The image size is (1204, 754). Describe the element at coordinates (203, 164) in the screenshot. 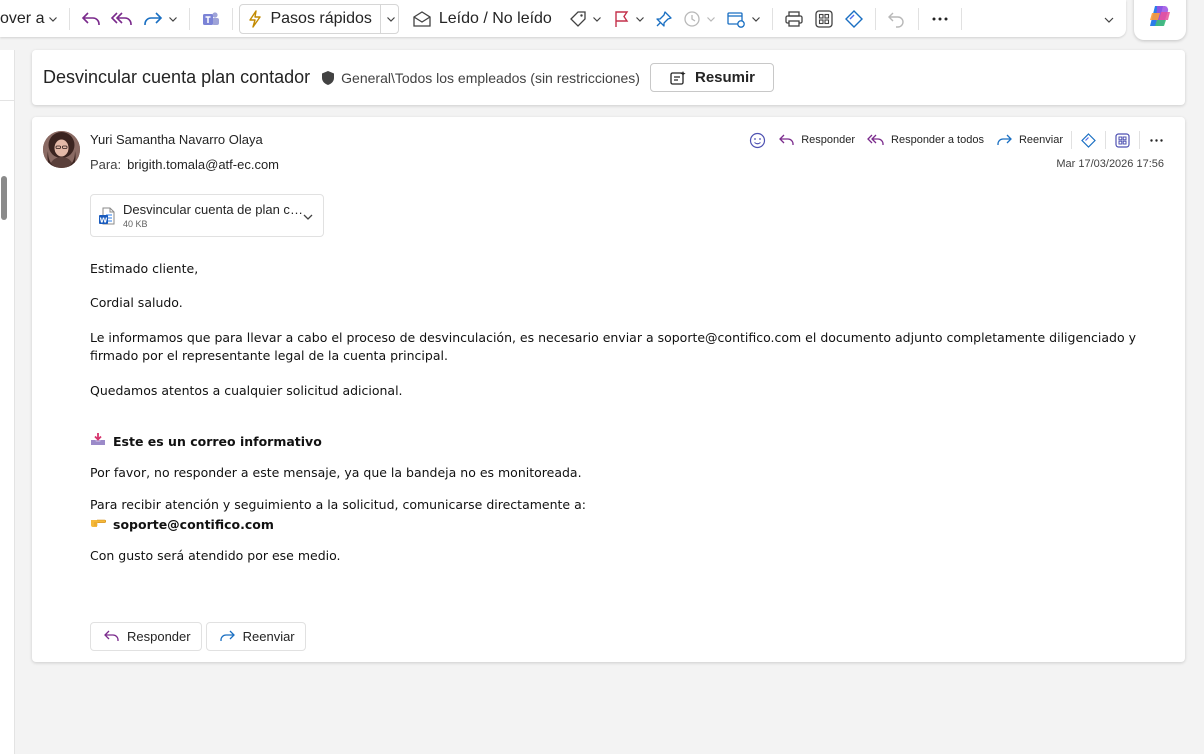

I see `recipient-address: brigith.tomala@atf-ec.com` at that location.